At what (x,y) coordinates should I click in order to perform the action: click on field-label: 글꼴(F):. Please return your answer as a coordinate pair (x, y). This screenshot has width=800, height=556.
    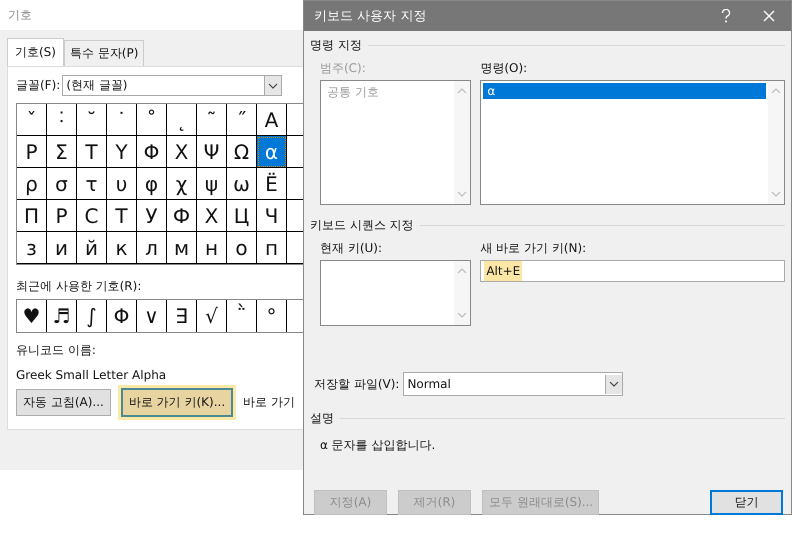
    Looking at the image, I should click on (38, 85).